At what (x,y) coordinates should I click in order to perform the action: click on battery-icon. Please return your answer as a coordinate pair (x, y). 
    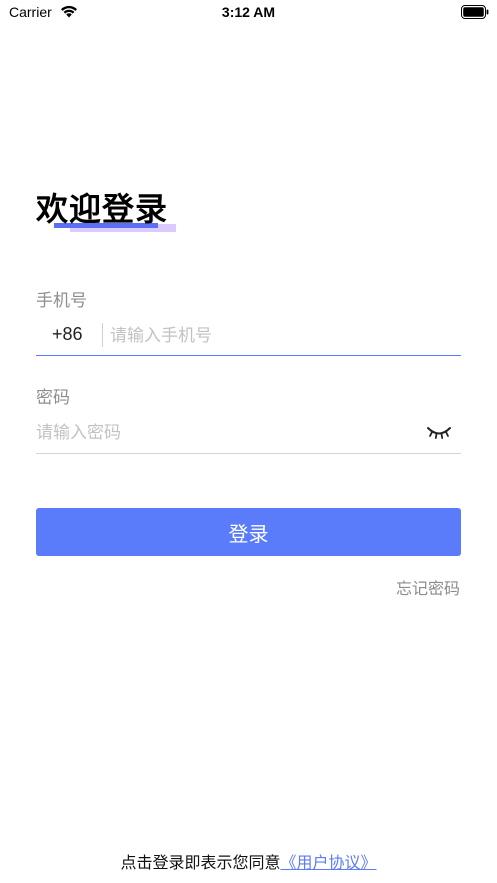
    Looking at the image, I should click on (475, 12).